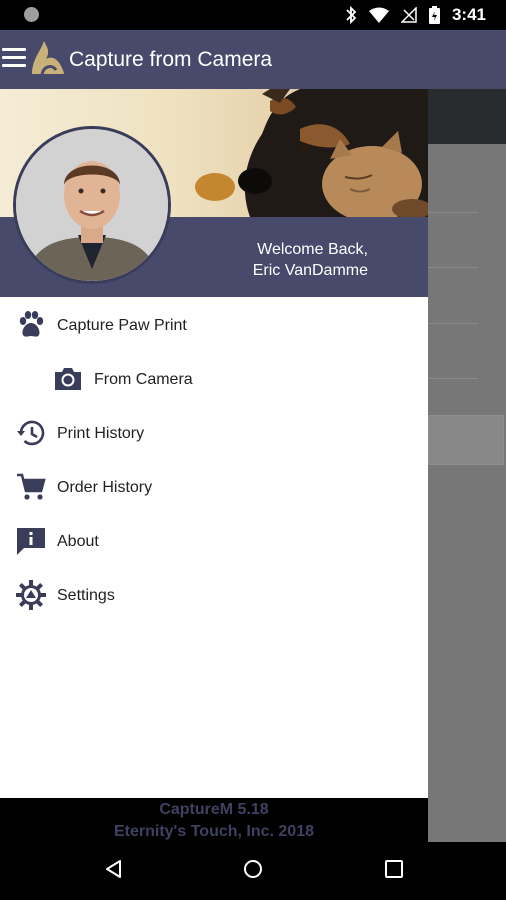 The width and height of the screenshot is (506, 900). Describe the element at coordinates (86, 595) in the screenshot. I see `menu-label: Settings` at that location.